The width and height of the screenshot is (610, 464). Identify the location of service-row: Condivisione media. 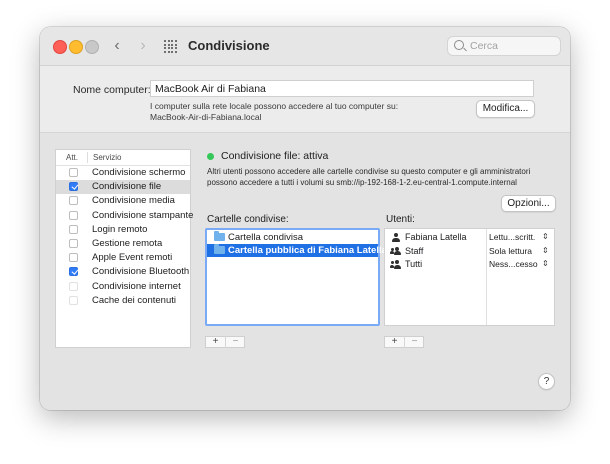
(123, 201).